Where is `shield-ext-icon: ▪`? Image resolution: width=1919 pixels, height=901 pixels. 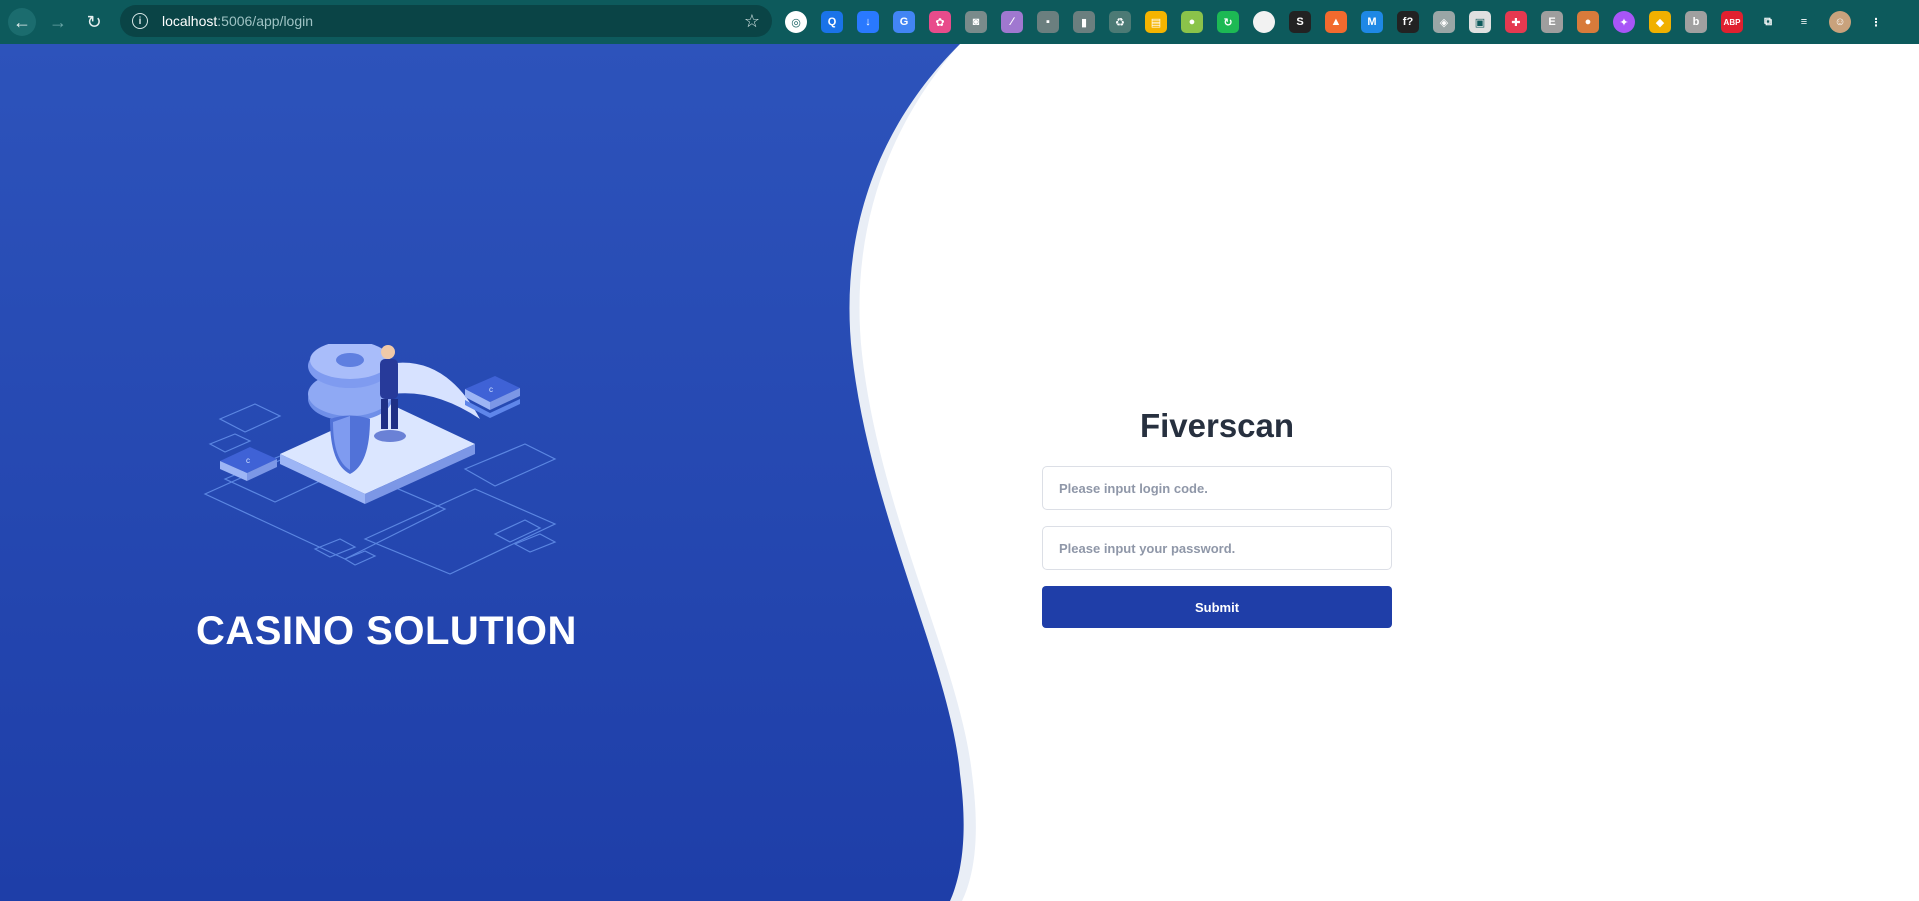
shield-ext-icon: ▪ is located at coordinates (1048, 22).